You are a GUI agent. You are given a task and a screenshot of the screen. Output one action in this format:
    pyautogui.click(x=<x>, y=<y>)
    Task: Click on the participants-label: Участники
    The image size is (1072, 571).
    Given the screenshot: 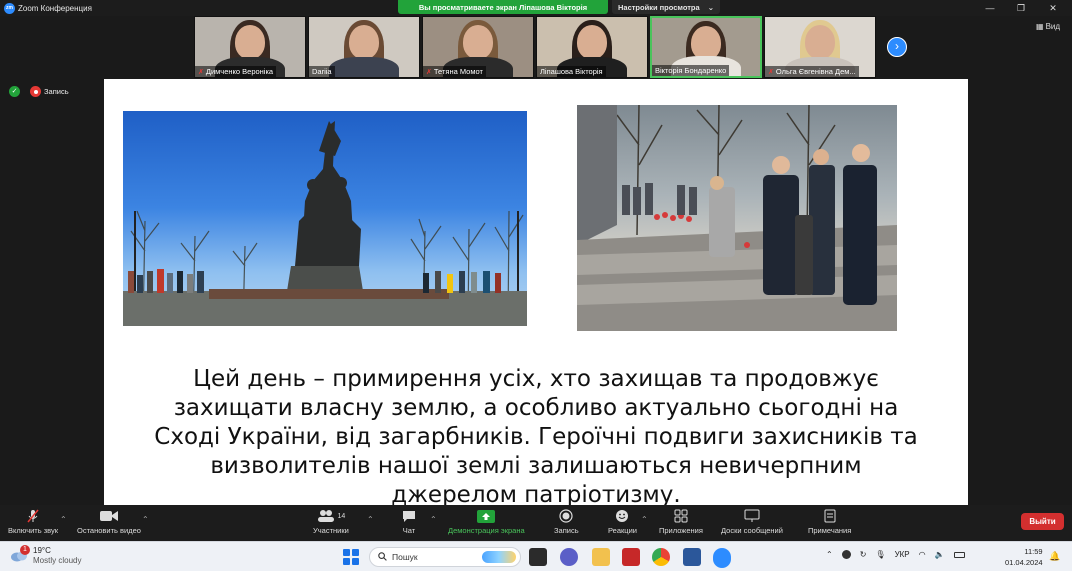 What is the action you would take?
    pyautogui.click(x=331, y=530)
    